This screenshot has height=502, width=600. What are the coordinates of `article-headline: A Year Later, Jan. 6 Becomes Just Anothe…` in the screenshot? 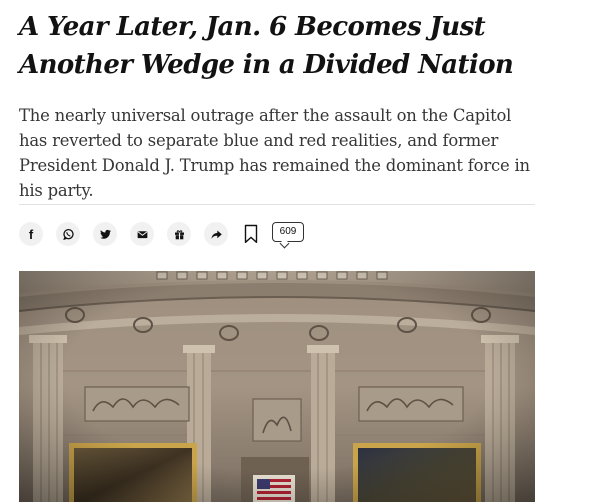 It's located at (266, 46).